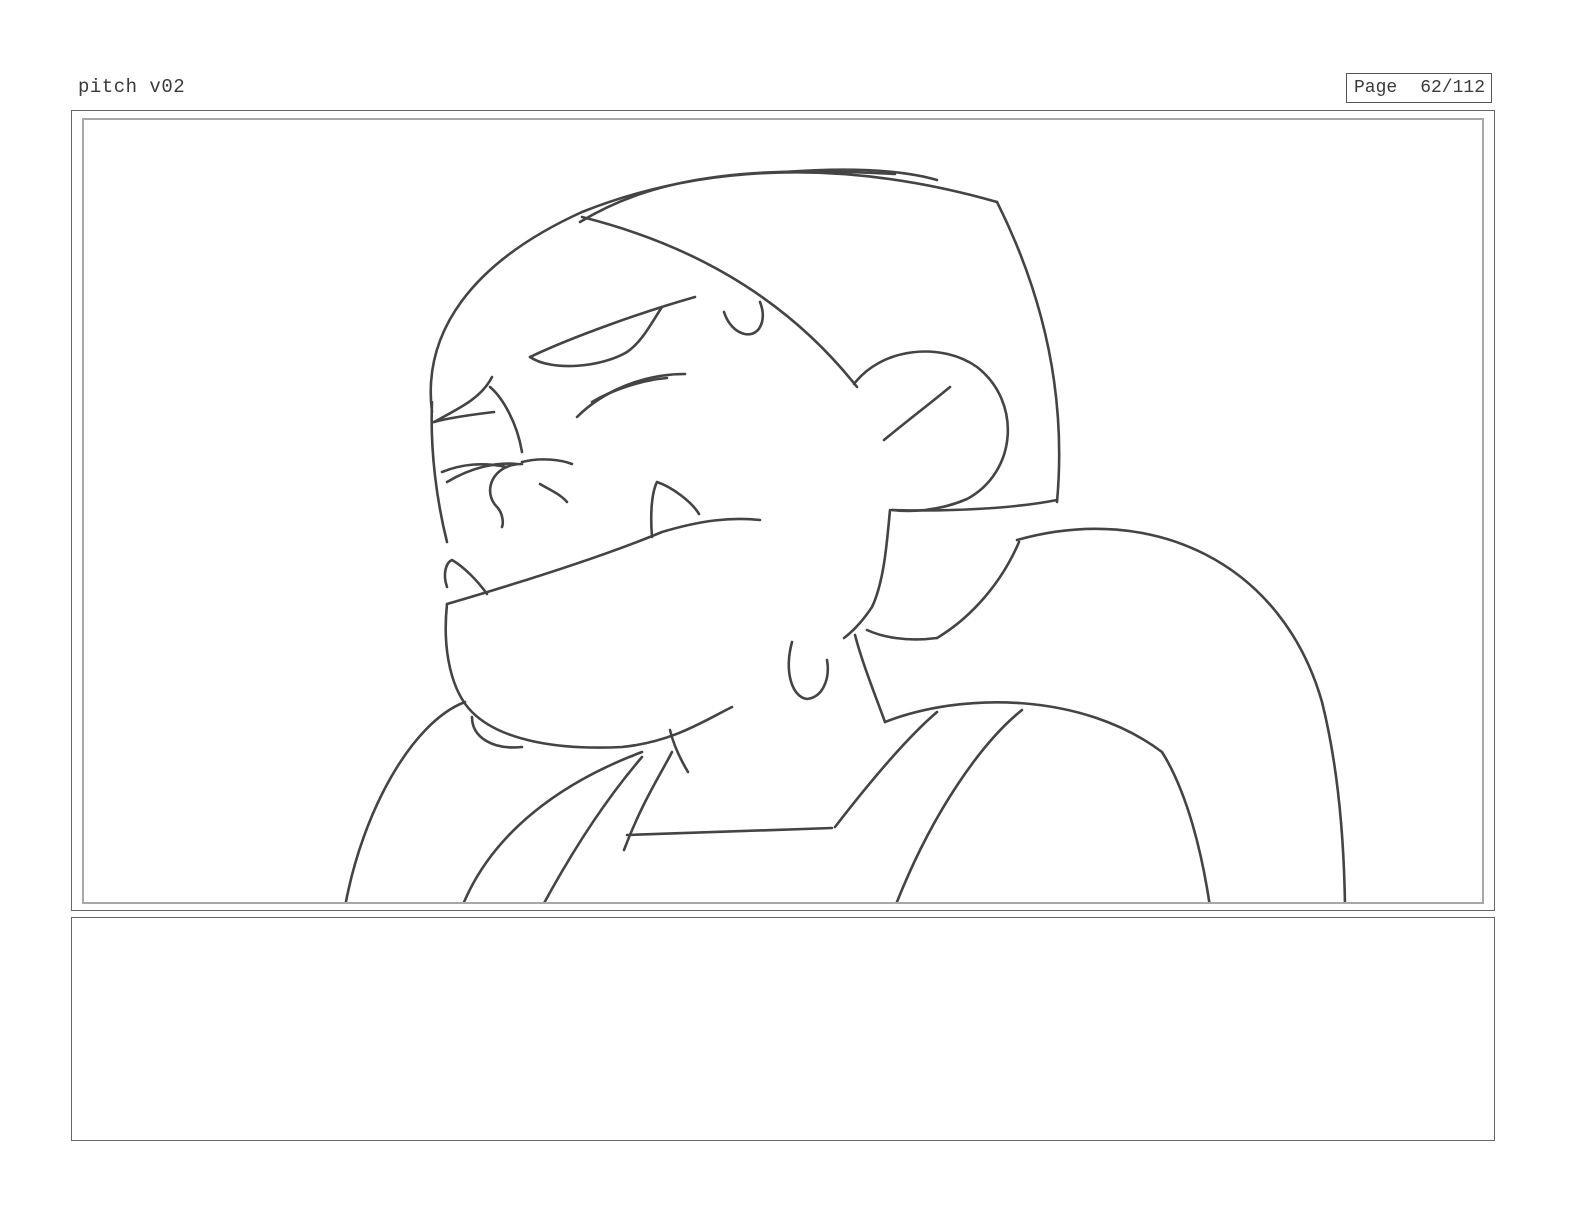 Image resolution: width=1584 pixels, height=1224 pixels. Describe the element at coordinates (1376, 88) in the screenshot. I see `page-label: Page` at that location.